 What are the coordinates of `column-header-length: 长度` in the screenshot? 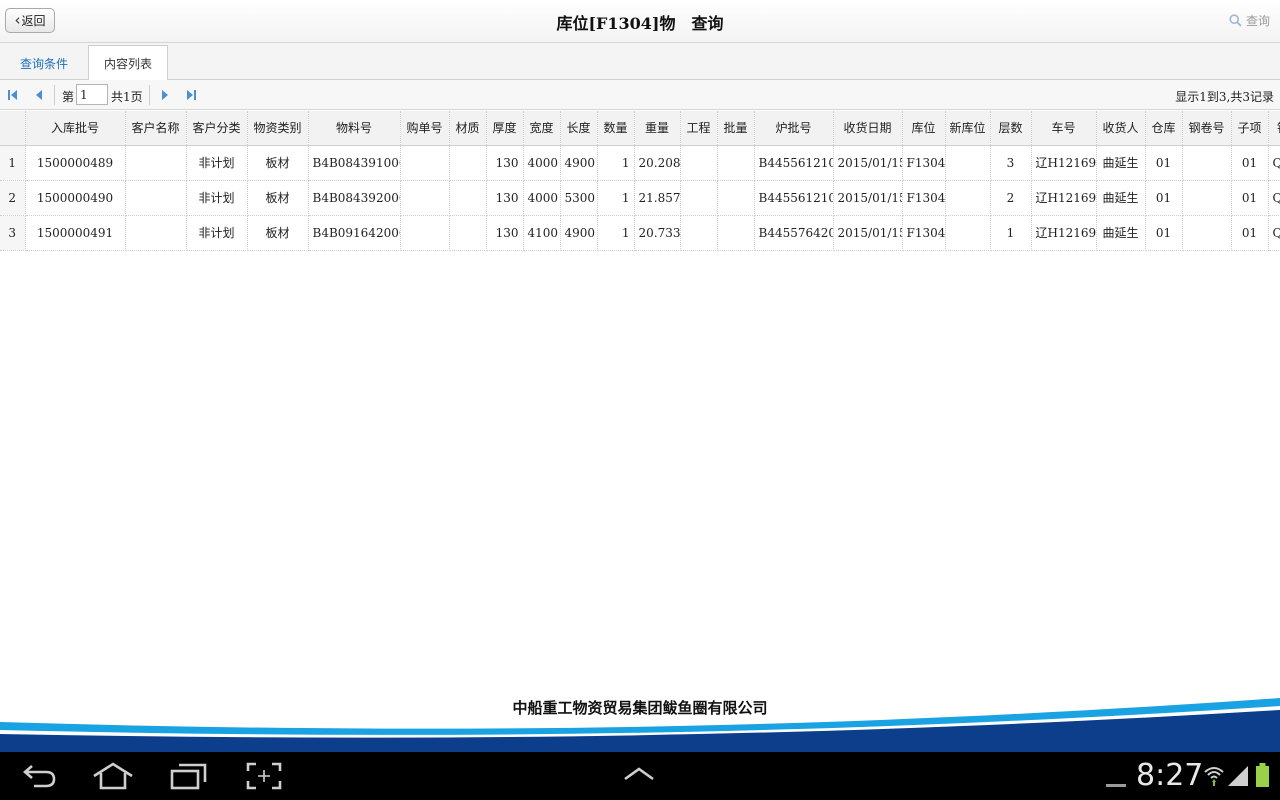 It's located at (579, 128).